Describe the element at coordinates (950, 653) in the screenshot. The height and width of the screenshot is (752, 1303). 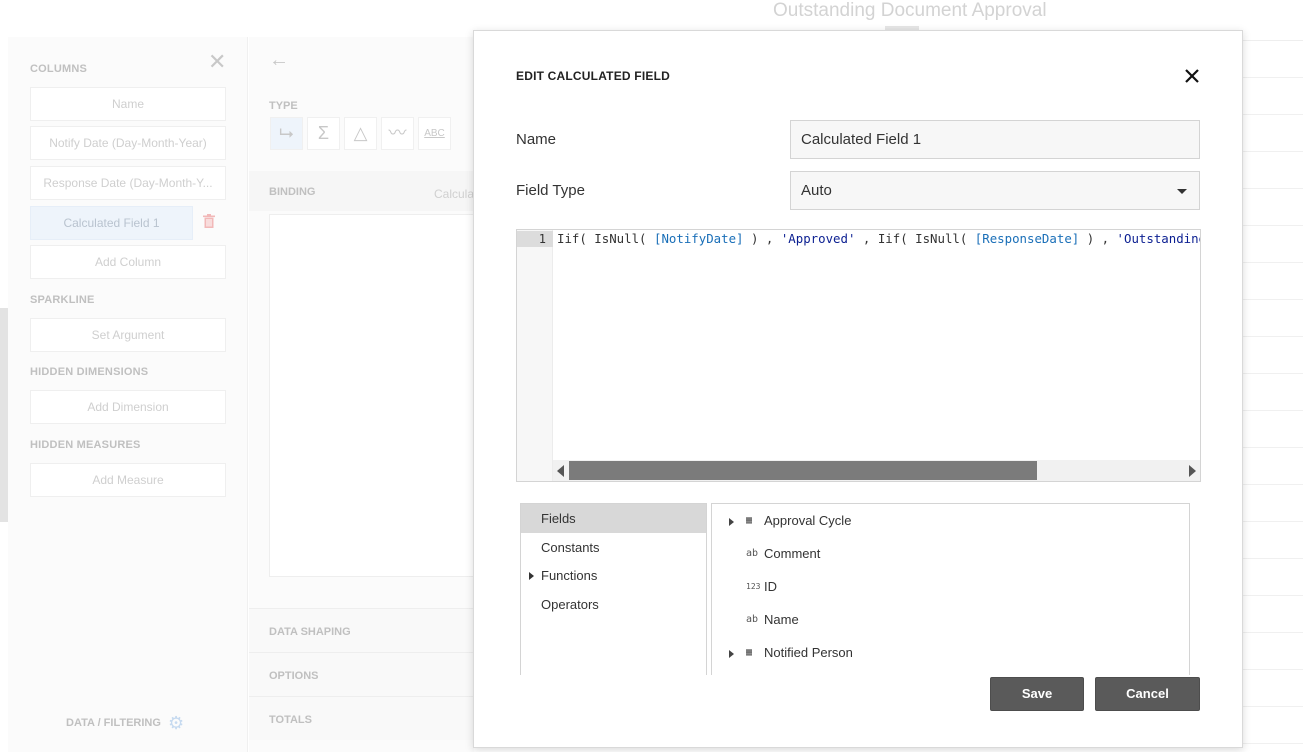
I see `field-item-notified-person: ▦ Notified Person` at that location.